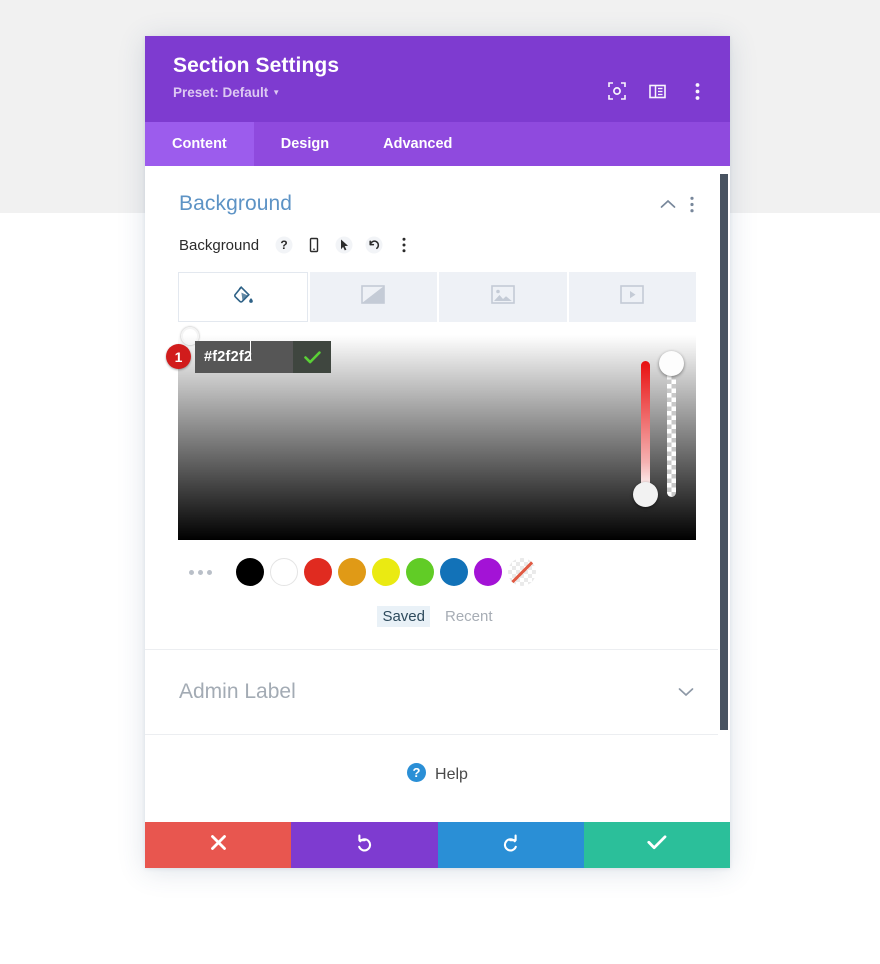 The height and width of the screenshot is (964, 880). I want to click on swatch-purple, so click(488, 572).